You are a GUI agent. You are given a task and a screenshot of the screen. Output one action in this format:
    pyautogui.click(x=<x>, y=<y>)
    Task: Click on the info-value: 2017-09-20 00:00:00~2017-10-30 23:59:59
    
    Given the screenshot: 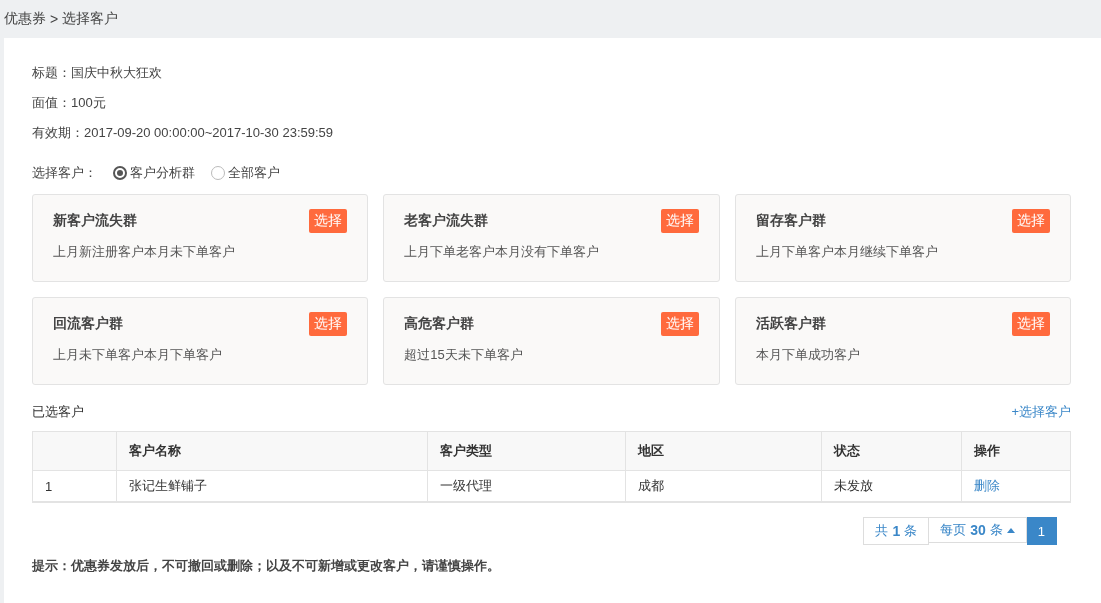 What is the action you would take?
    pyautogui.click(x=209, y=132)
    